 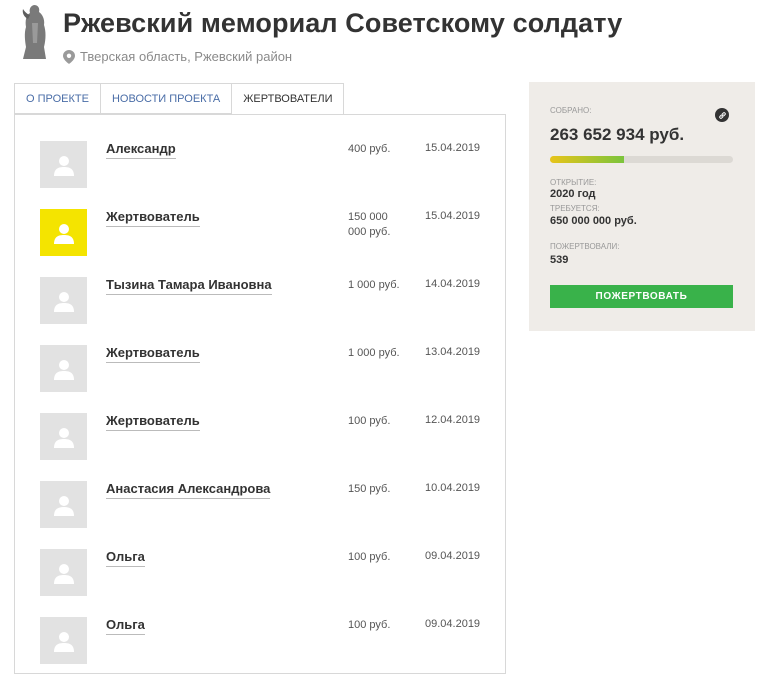 What do you see at coordinates (453, 352) in the screenshot?
I see `donation-date: 13.04.2019` at bounding box center [453, 352].